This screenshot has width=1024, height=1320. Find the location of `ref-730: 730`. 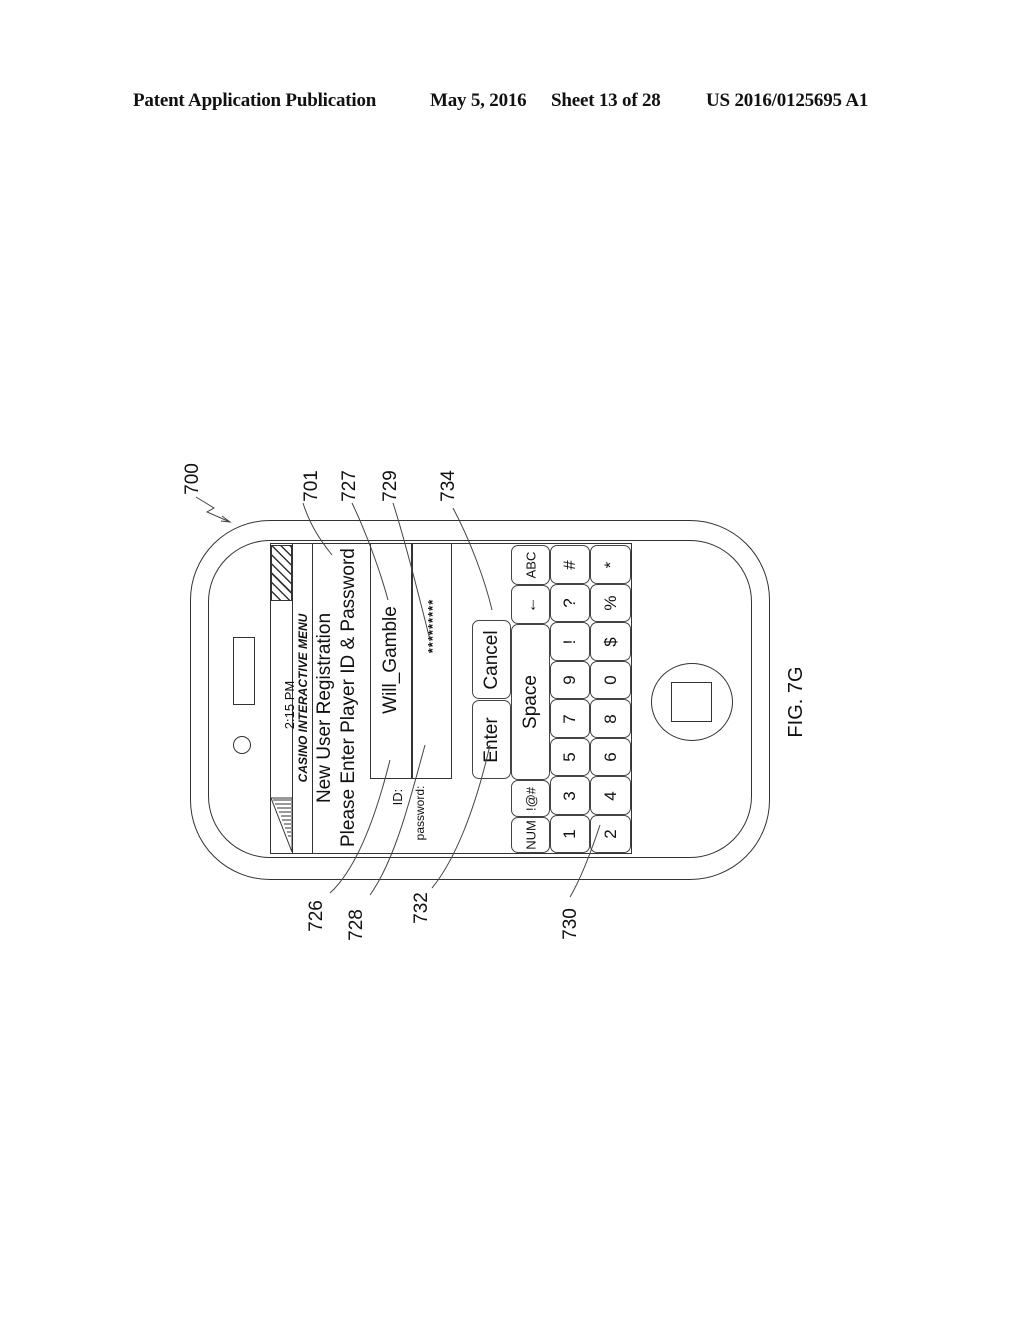

ref-730: 730 is located at coordinates (570, 924).